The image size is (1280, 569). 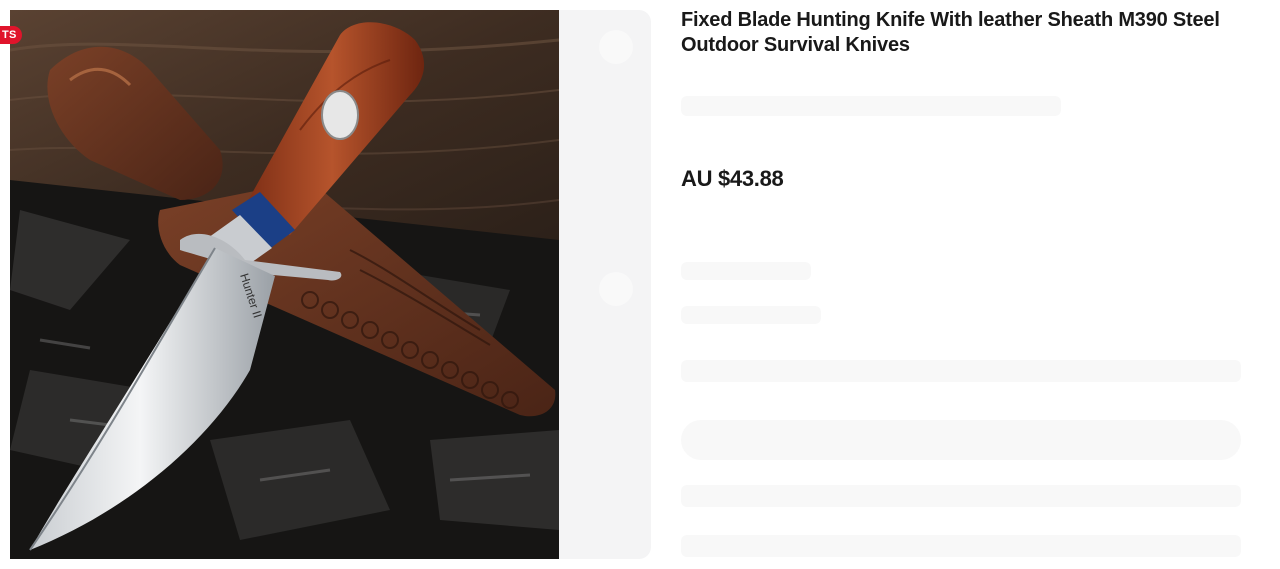 I want to click on gallery-control, so click(x=616, y=47).